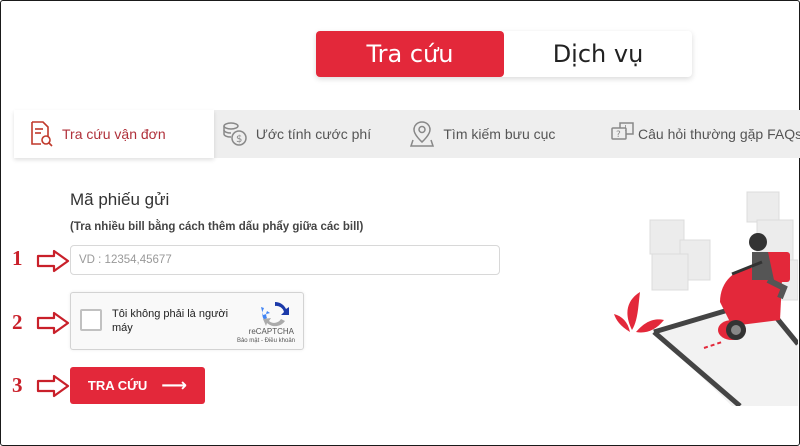  Describe the element at coordinates (17, 385) in the screenshot. I see `step-number-3: 3` at that location.